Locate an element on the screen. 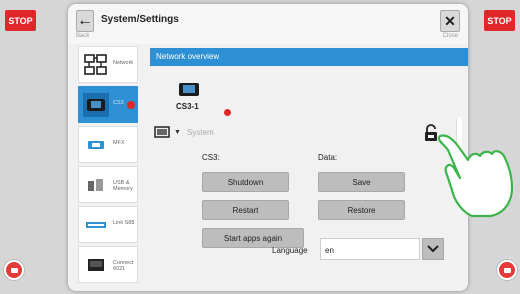 The image size is (520, 294). mfx-icon is located at coordinates (96, 145).